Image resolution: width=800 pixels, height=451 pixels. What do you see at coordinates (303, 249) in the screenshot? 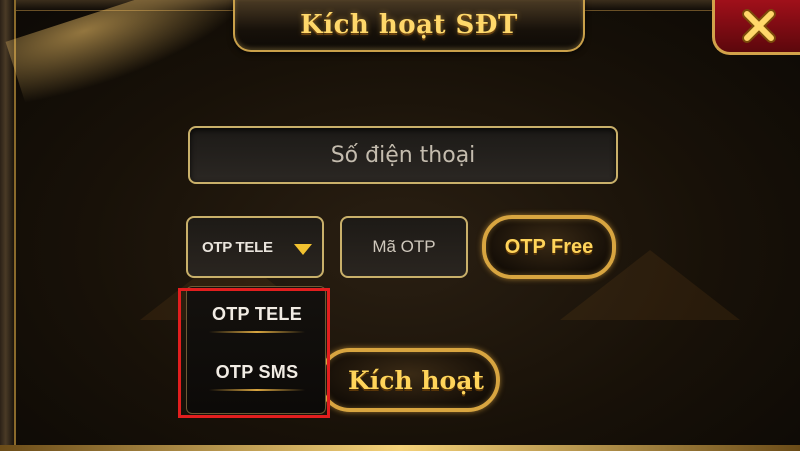
I see `chevron-down-icon` at bounding box center [303, 249].